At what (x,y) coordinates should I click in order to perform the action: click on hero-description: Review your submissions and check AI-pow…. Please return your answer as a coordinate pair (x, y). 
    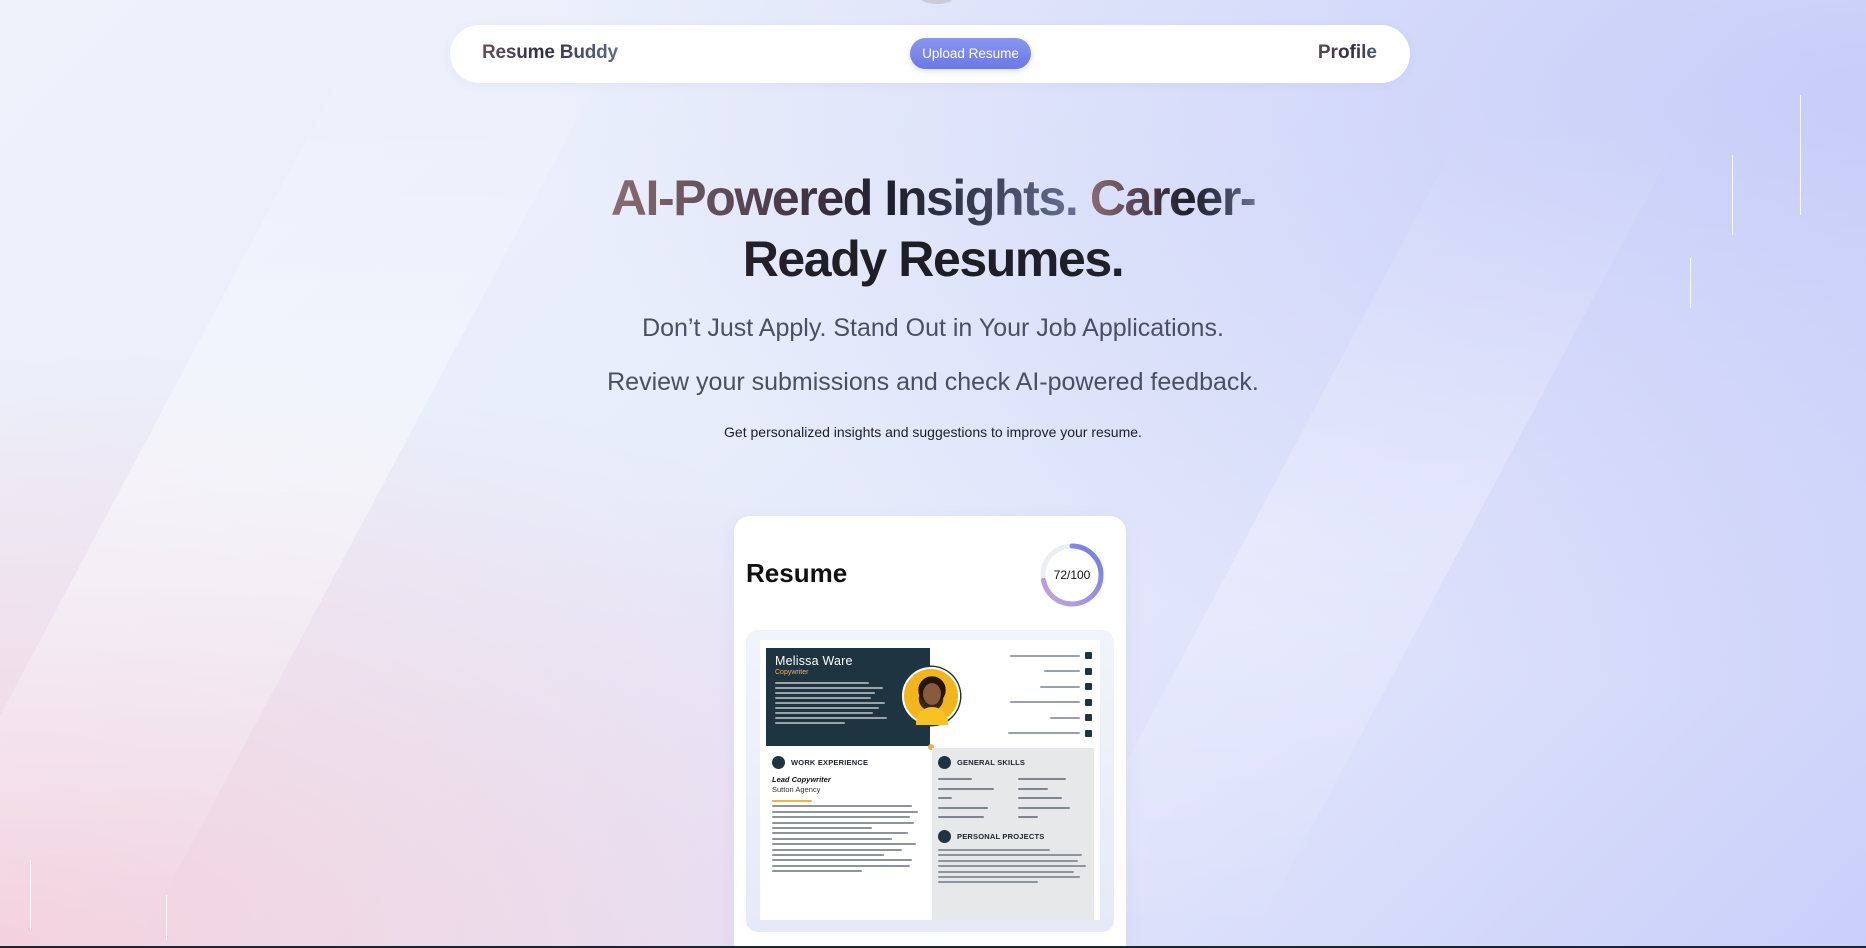
    Looking at the image, I should click on (933, 382).